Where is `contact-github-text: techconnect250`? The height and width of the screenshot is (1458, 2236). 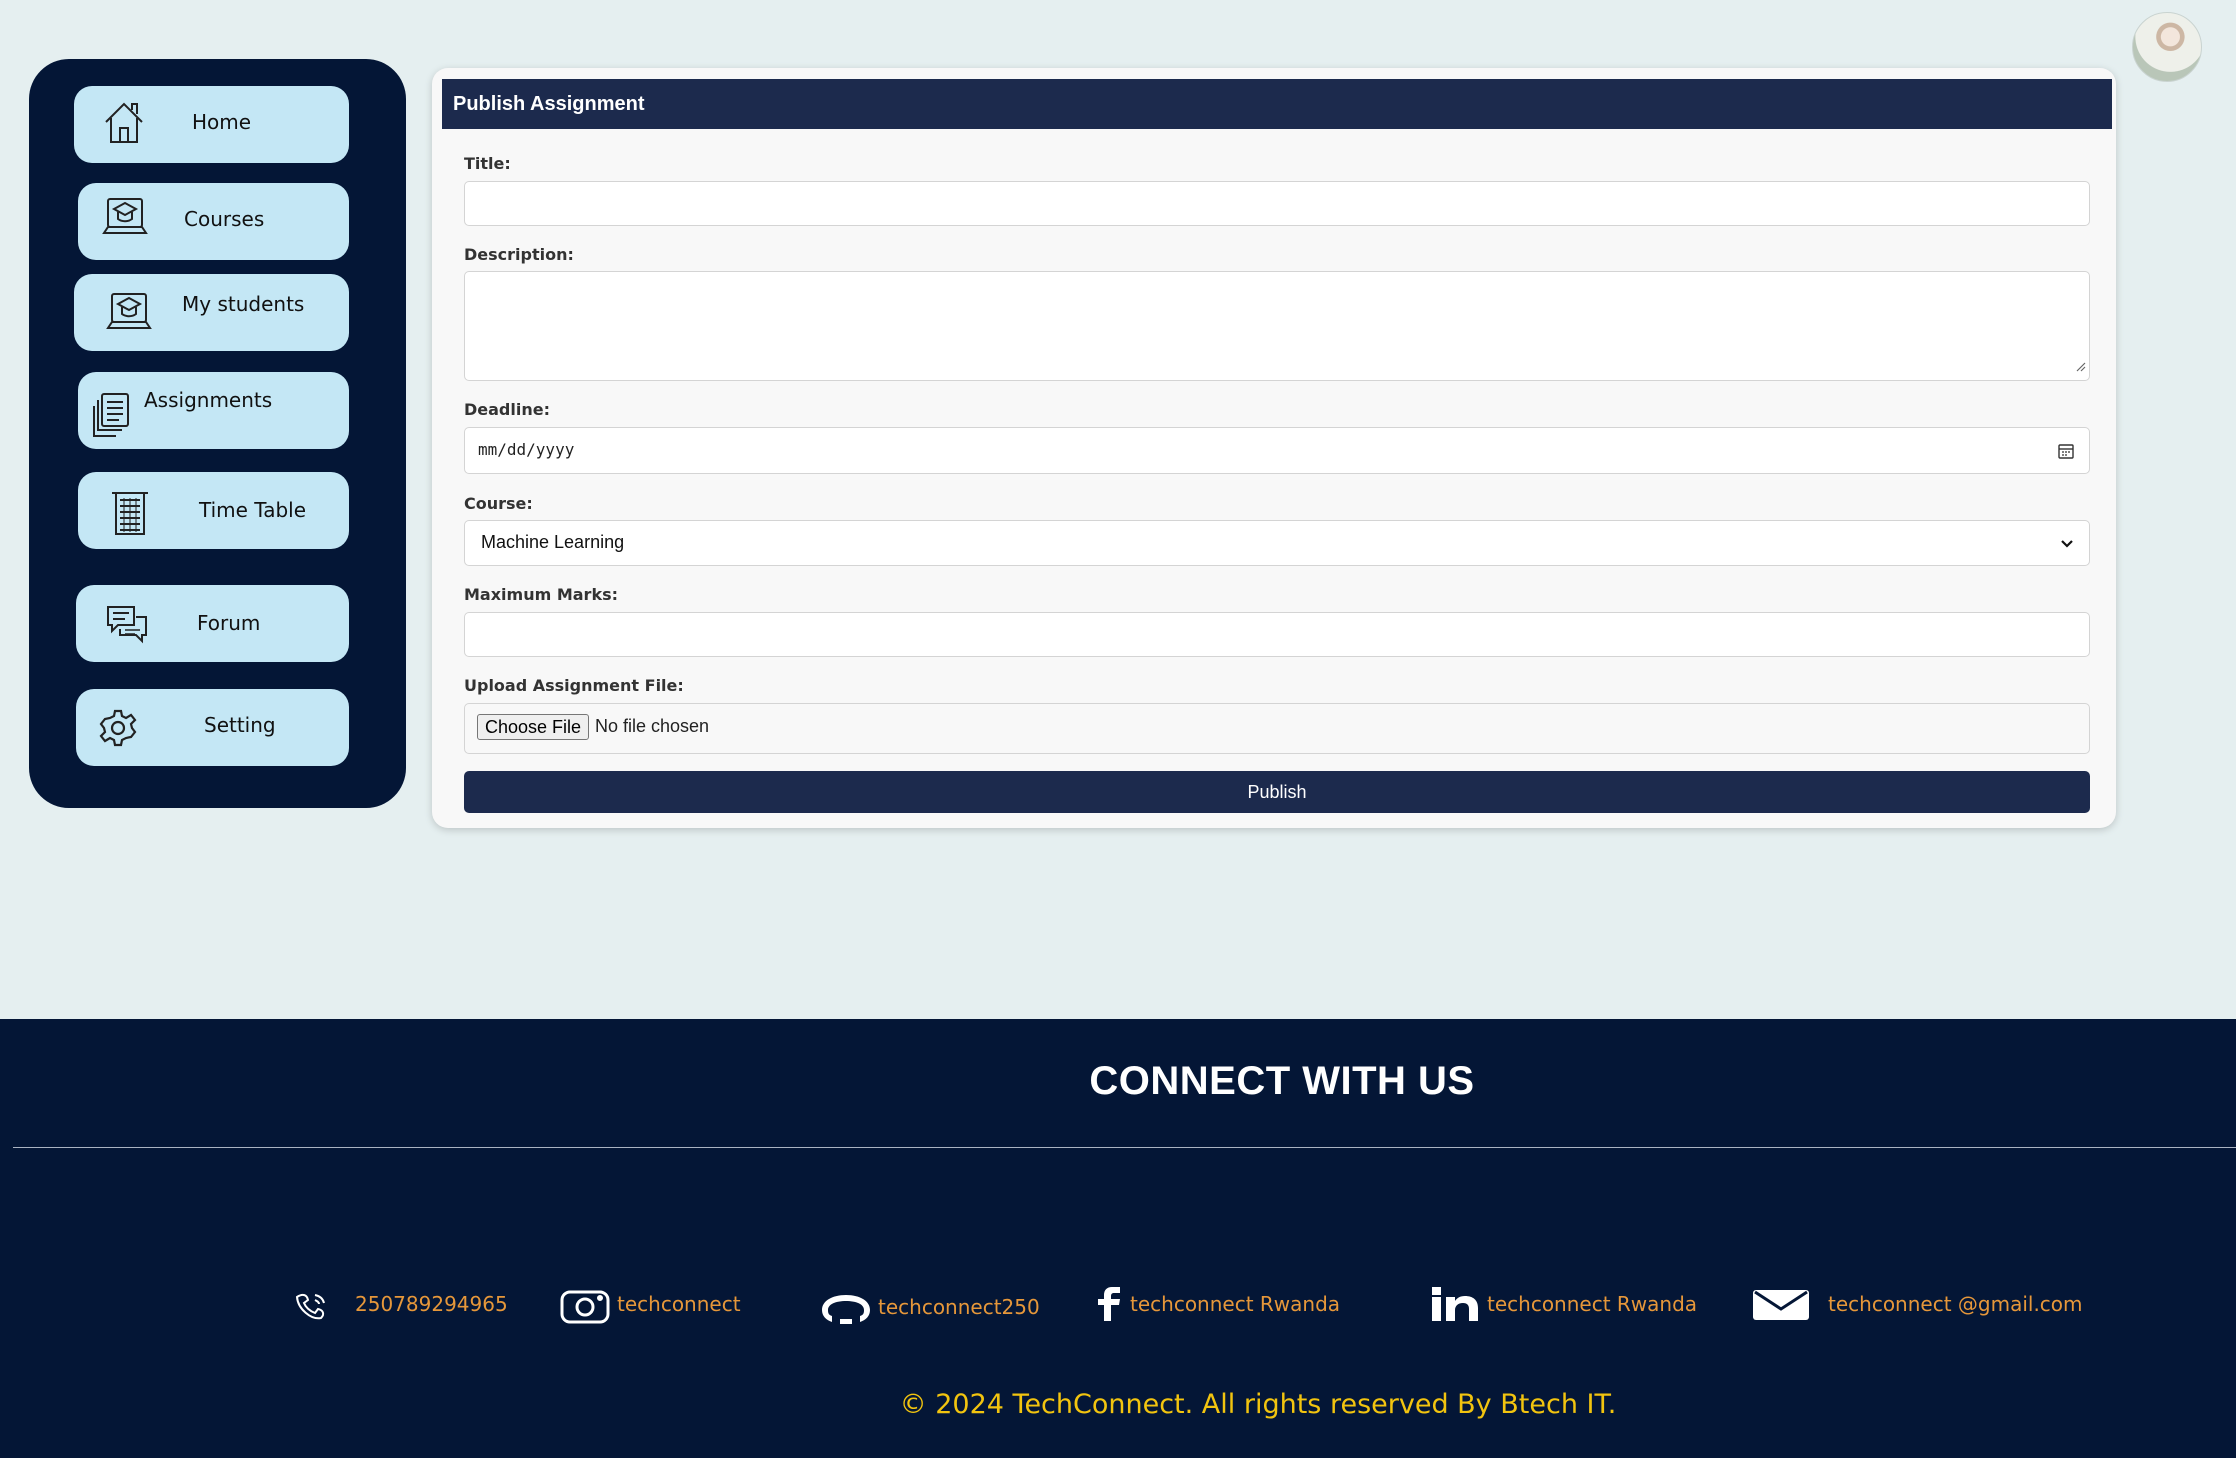
contact-github-text: techconnect250 is located at coordinates (959, 1307).